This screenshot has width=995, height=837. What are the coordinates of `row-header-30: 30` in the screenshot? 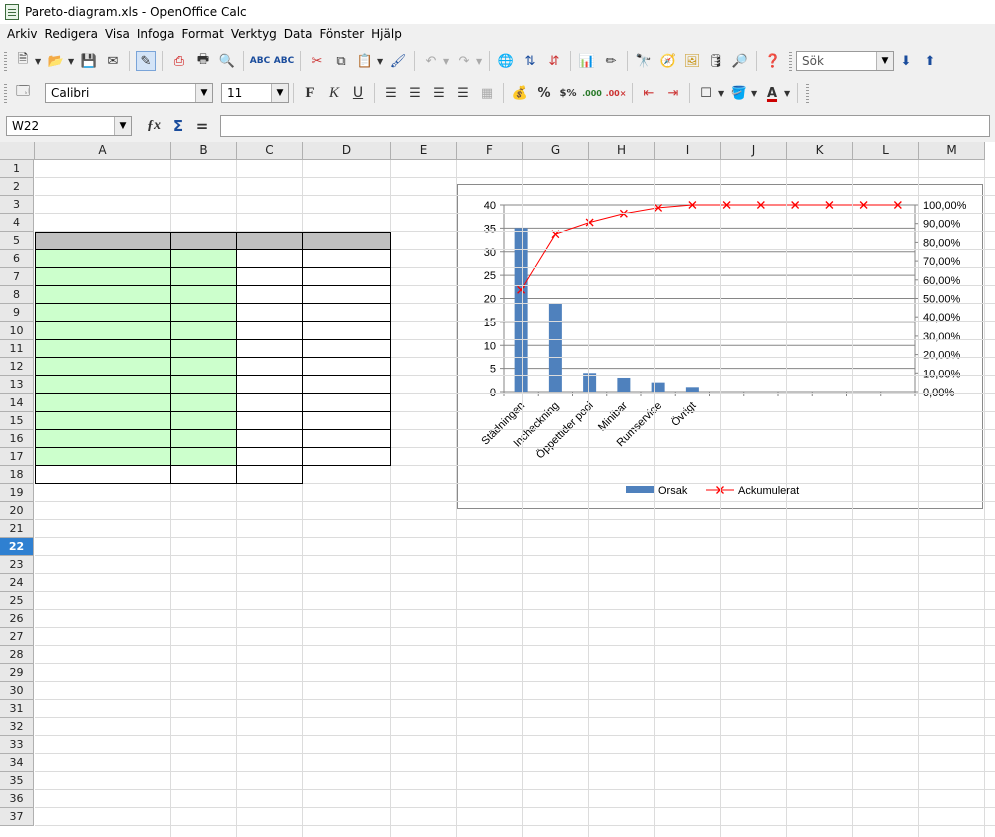 It's located at (17, 691).